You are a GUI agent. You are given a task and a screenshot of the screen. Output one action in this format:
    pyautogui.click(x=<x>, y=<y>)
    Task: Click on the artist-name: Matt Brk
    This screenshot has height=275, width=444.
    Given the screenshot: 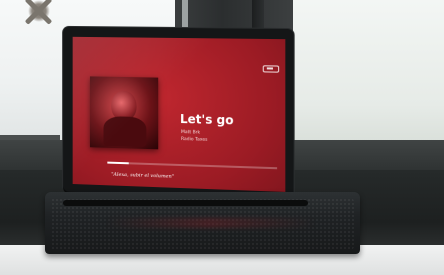 What is the action you would take?
    pyautogui.click(x=190, y=133)
    